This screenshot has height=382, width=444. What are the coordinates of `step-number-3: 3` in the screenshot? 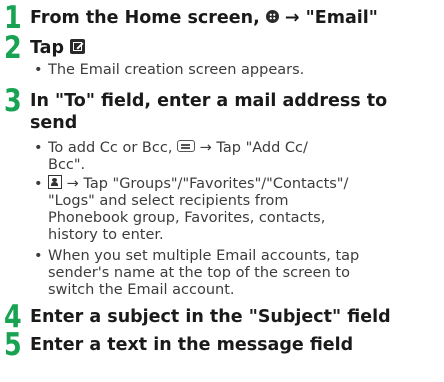 It's located at (13, 101).